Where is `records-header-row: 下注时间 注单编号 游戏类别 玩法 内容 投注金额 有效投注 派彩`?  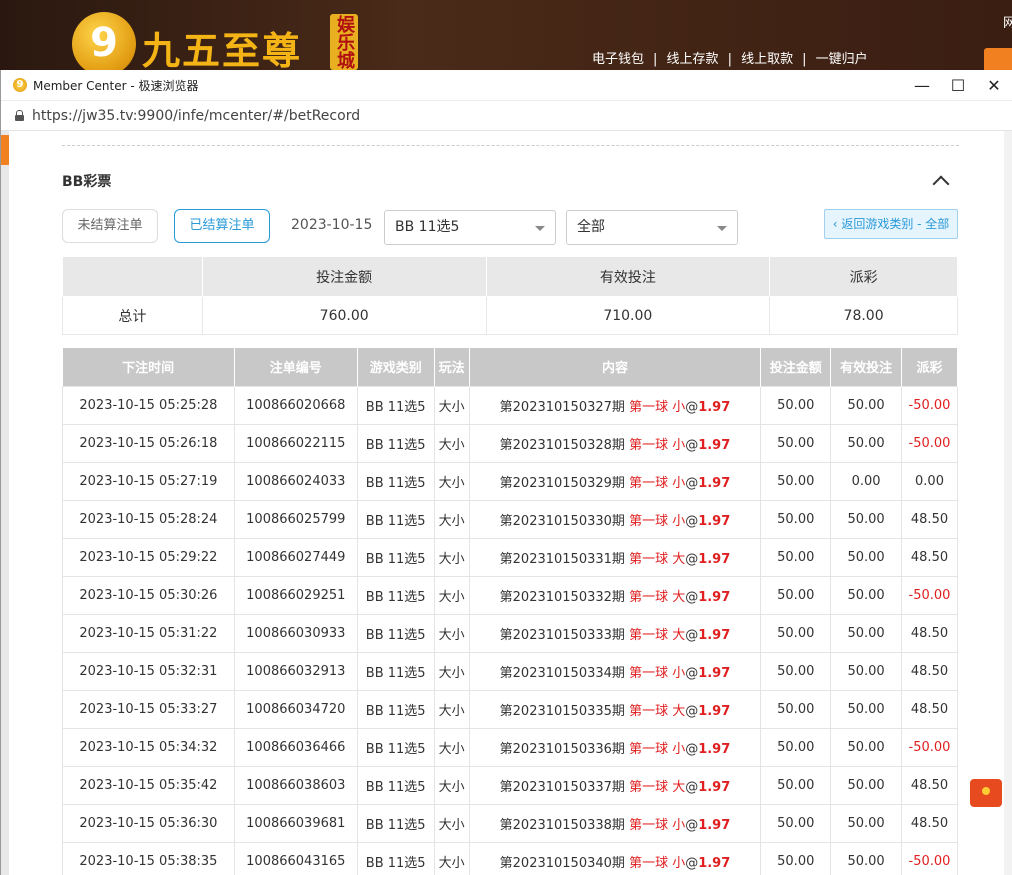
records-header-row: 下注时间 注单编号 游戏类别 玩法 内容 投注金额 有效投注 派彩 is located at coordinates (510, 367).